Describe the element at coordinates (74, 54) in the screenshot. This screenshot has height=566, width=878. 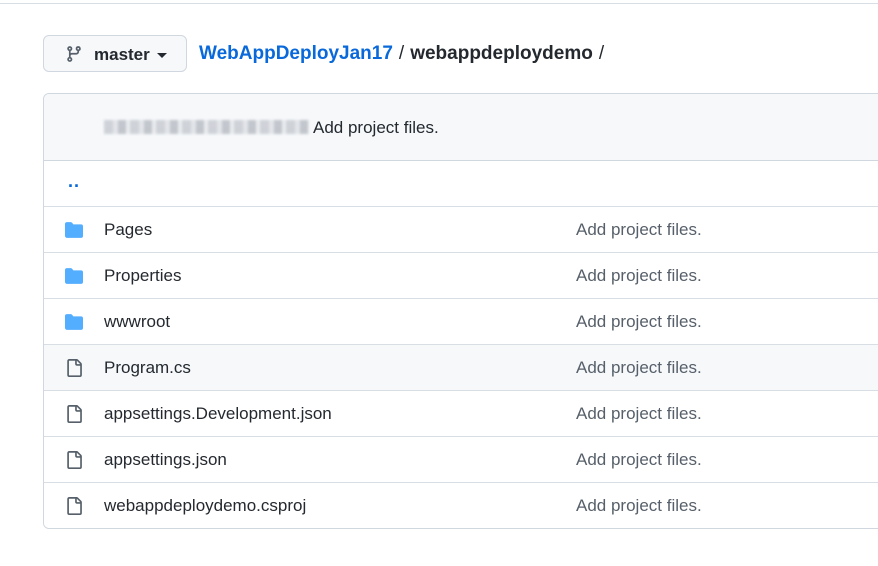
I see `git-branch-icon` at that location.